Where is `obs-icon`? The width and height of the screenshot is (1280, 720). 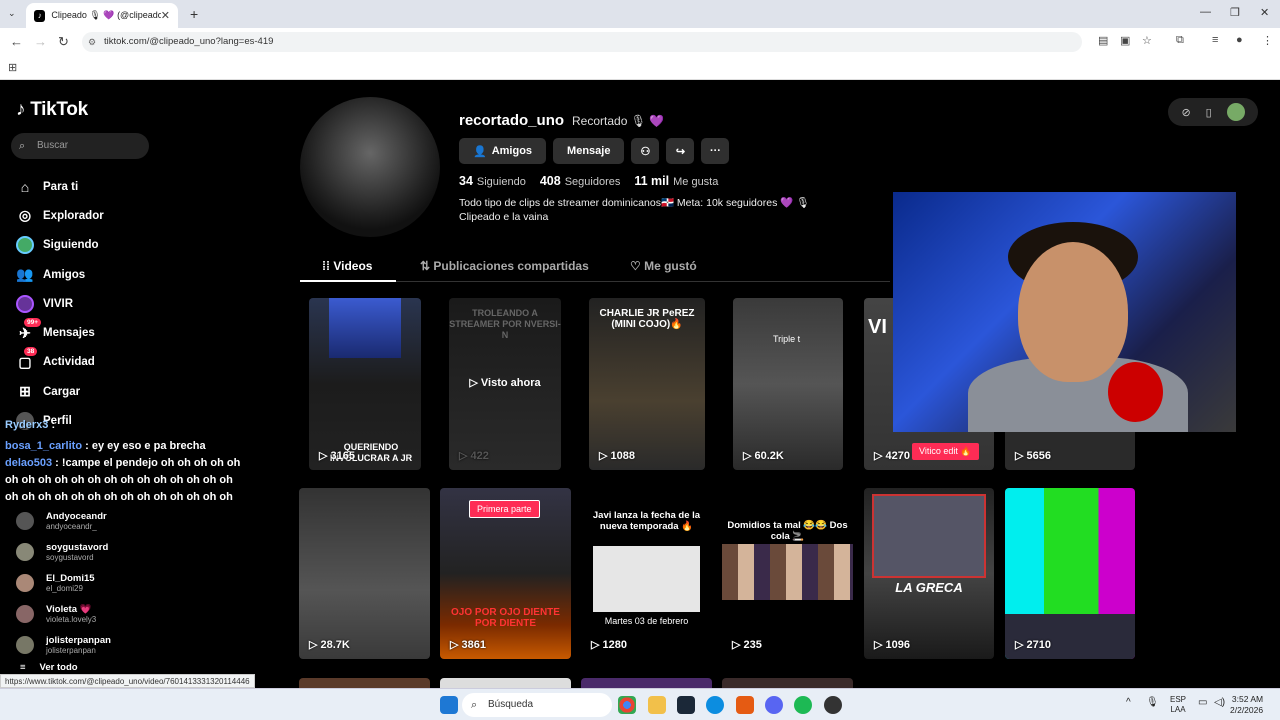 obs-icon is located at coordinates (833, 705).